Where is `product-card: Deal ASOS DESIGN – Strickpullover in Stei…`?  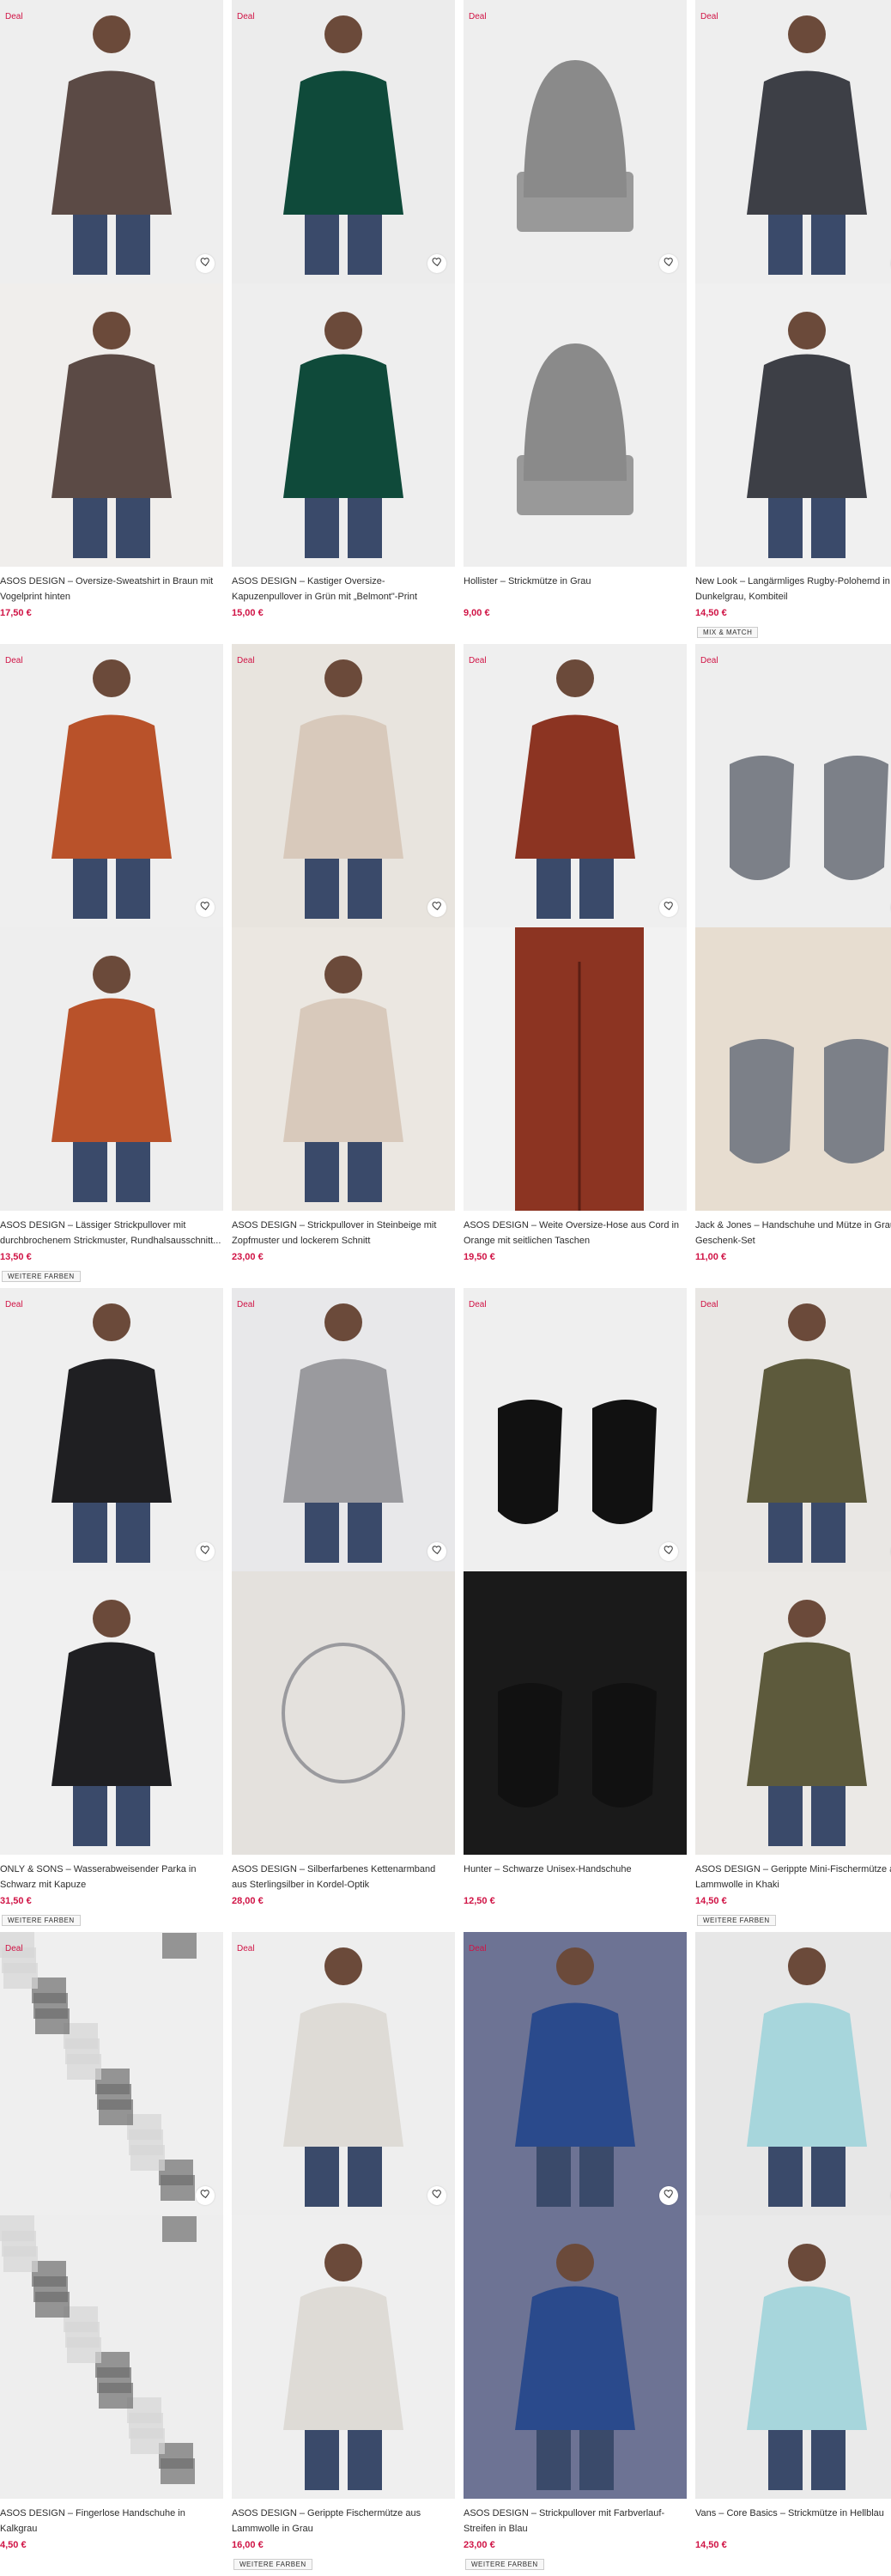 product-card: Deal ASOS DESIGN – Strickpullover in Stei… is located at coordinates (344, 962).